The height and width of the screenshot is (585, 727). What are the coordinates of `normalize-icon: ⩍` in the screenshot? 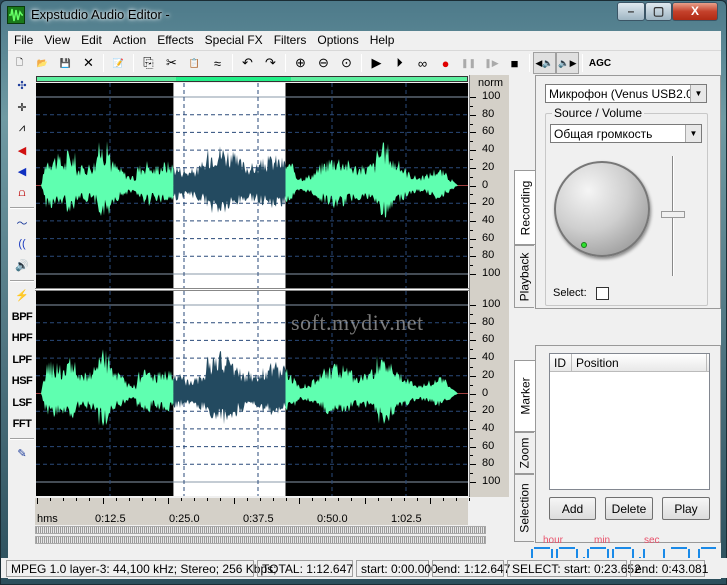 It's located at (22, 194).